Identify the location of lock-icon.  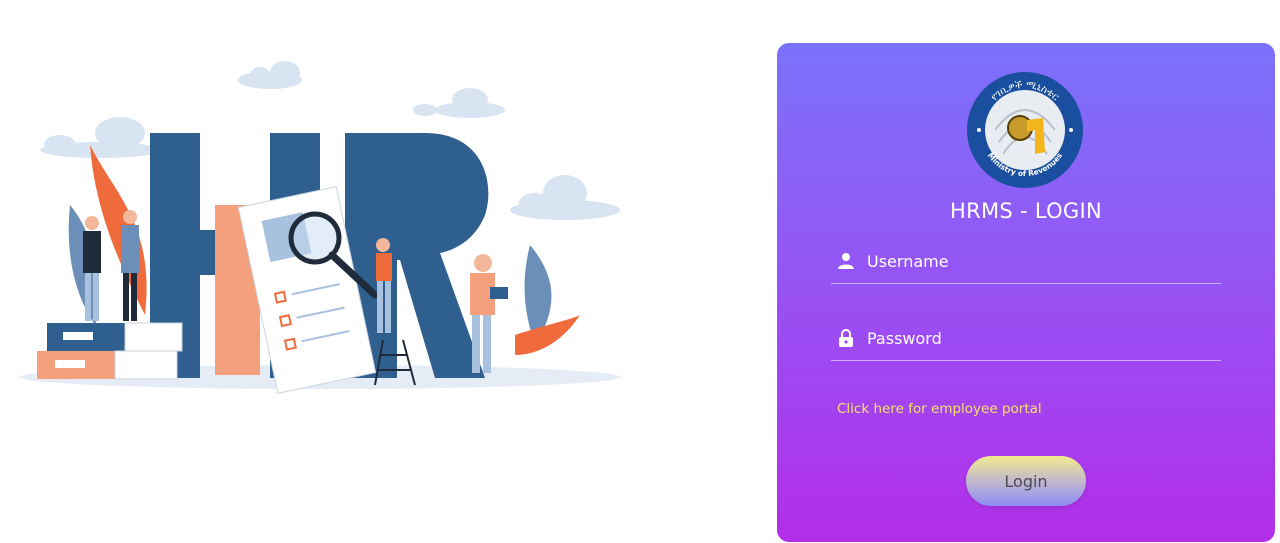
(846, 338).